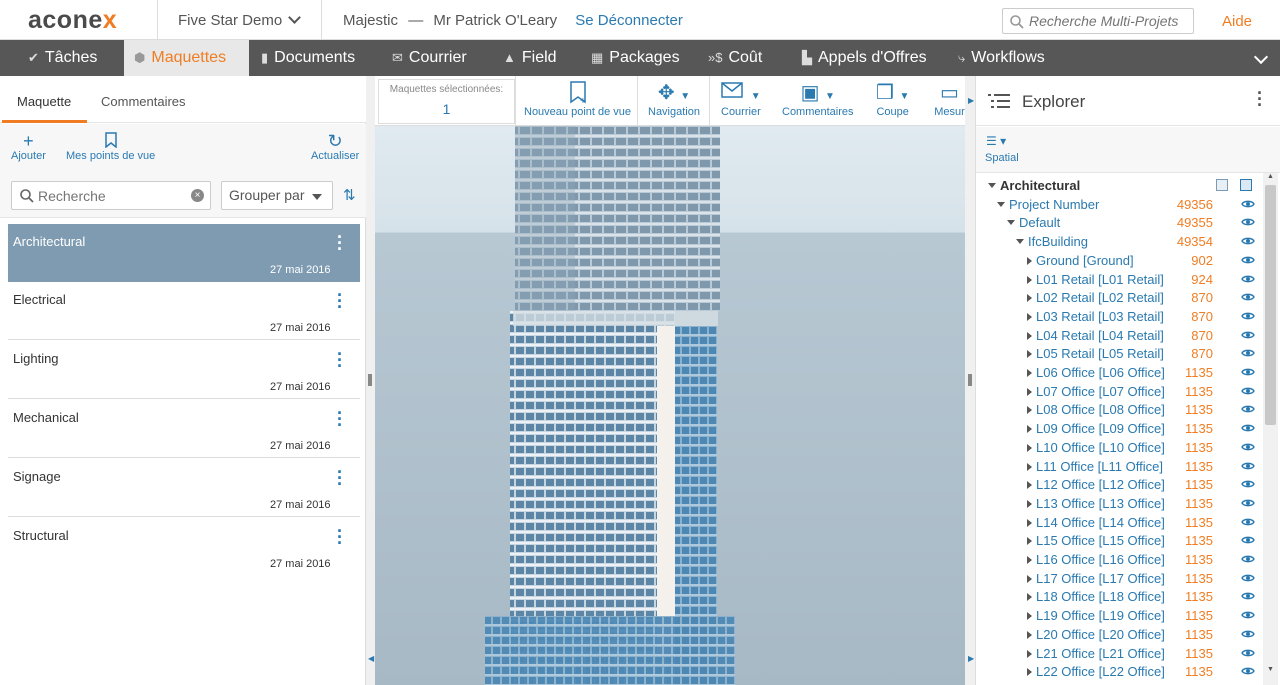 The image size is (1280, 685). What do you see at coordinates (184, 370) in the screenshot?
I see `model-item-lighting: Lighting 27 mai 2016 · · ·` at bounding box center [184, 370].